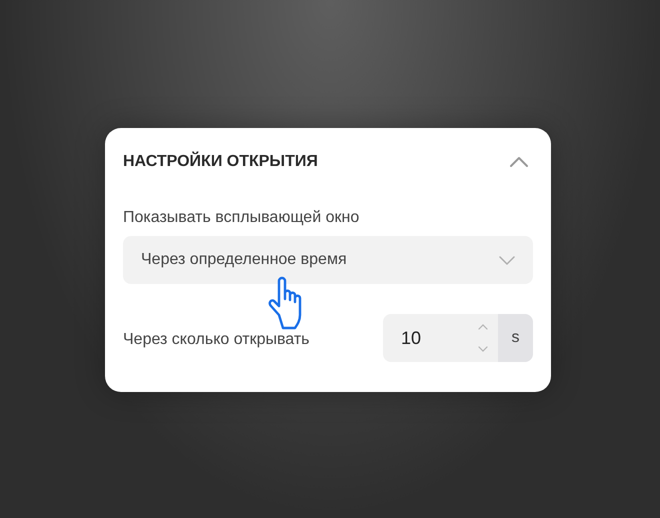  Describe the element at coordinates (483, 338) in the screenshot. I see `spinner-arrows-icon` at that location.